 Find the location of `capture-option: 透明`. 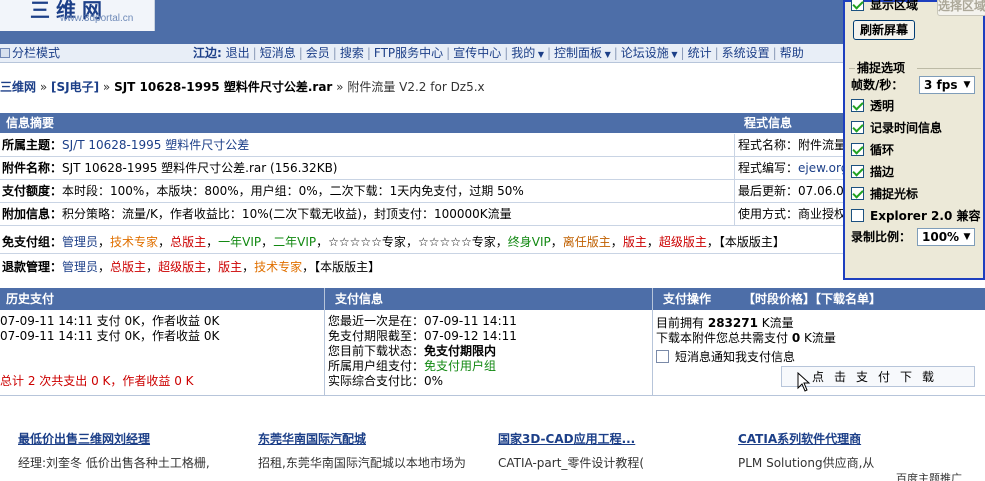

capture-option: 透明 is located at coordinates (872, 106).